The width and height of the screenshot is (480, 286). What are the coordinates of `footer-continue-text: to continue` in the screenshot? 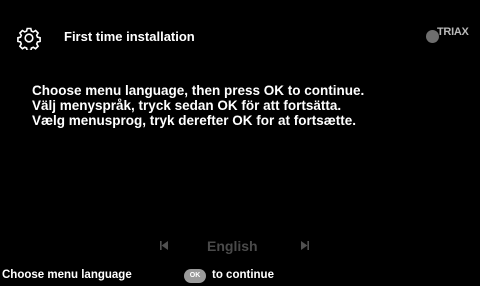 It's located at (243, 275).